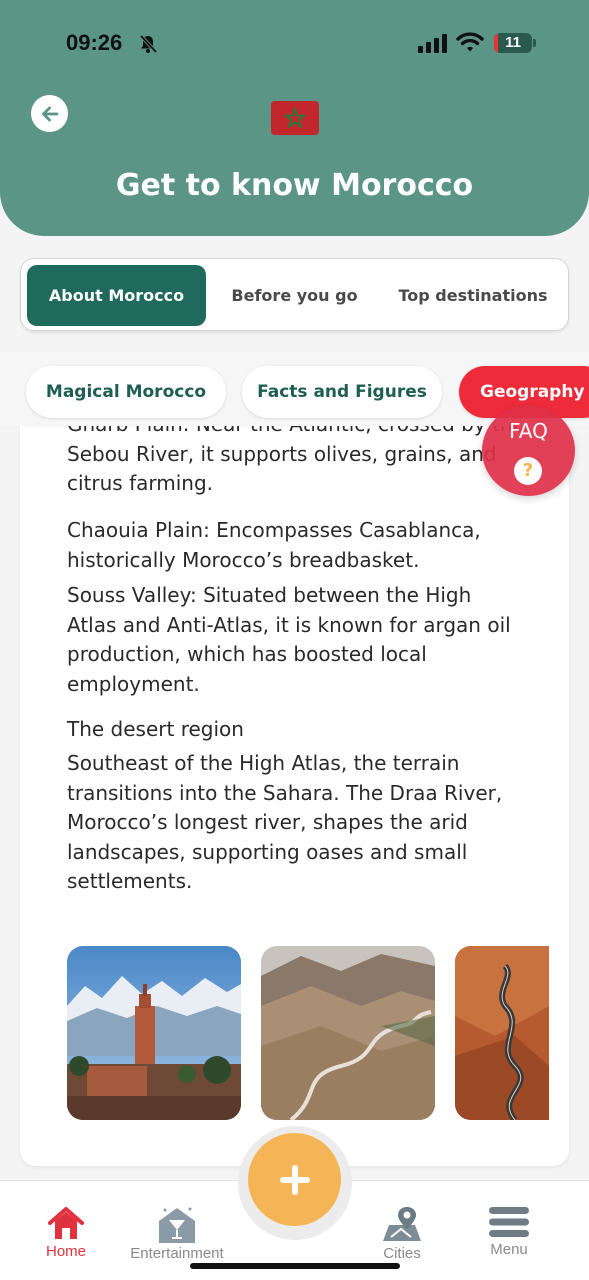  I want to click on nav-menu: Menu, so click(509, 1231).